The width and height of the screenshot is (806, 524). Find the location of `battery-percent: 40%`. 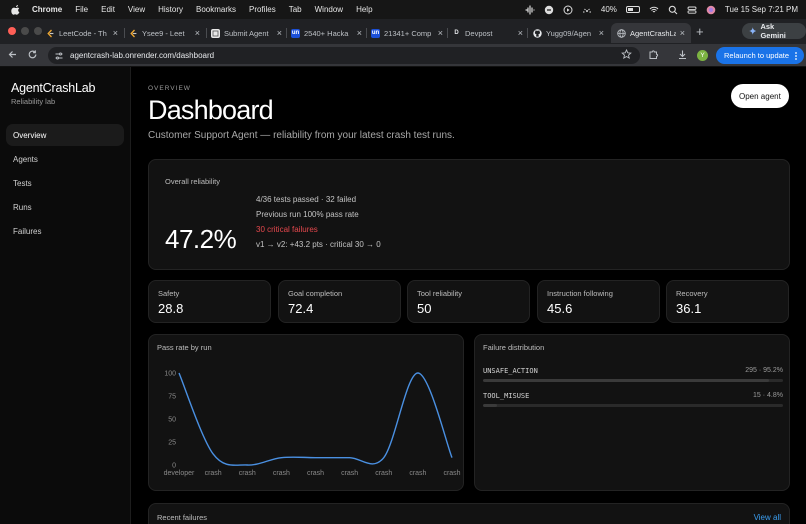

battery-percent: 40% is located at coordinates (608, 9).